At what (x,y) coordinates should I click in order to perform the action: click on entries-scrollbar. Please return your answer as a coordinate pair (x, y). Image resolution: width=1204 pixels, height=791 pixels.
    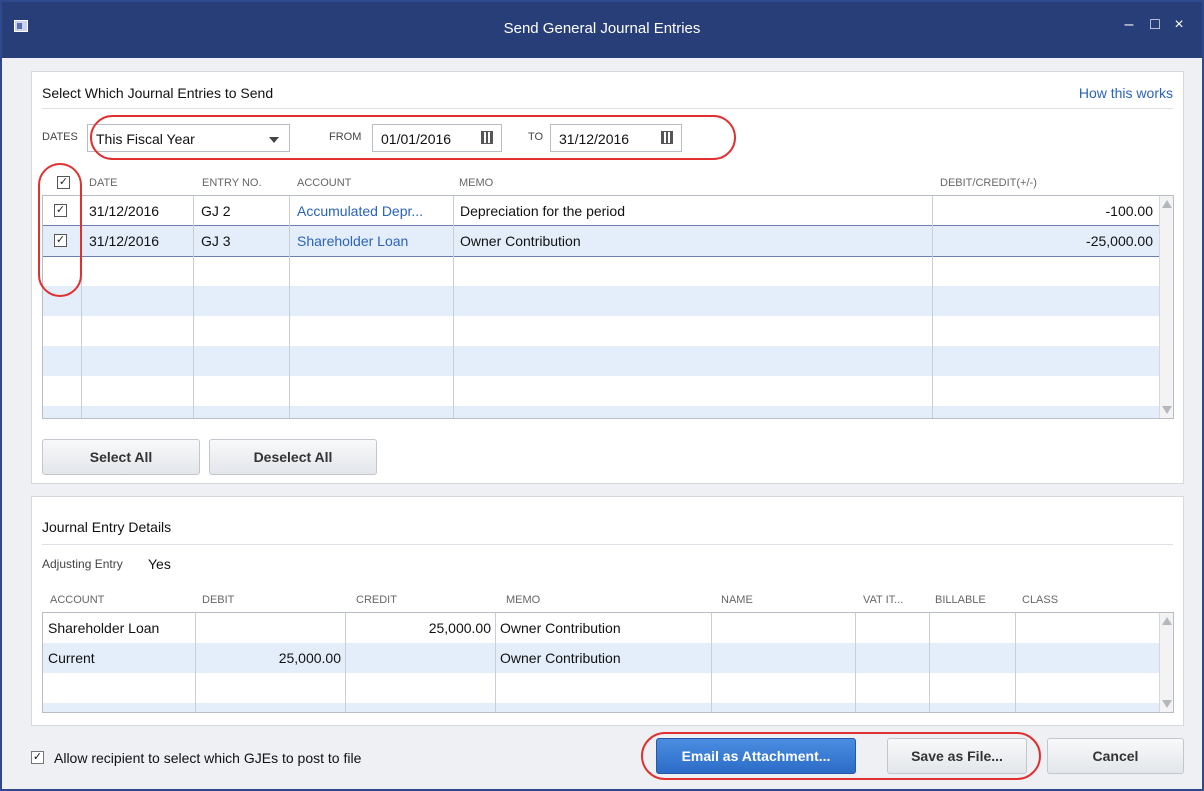
    Looking at the image, I should click on (1166, 307).